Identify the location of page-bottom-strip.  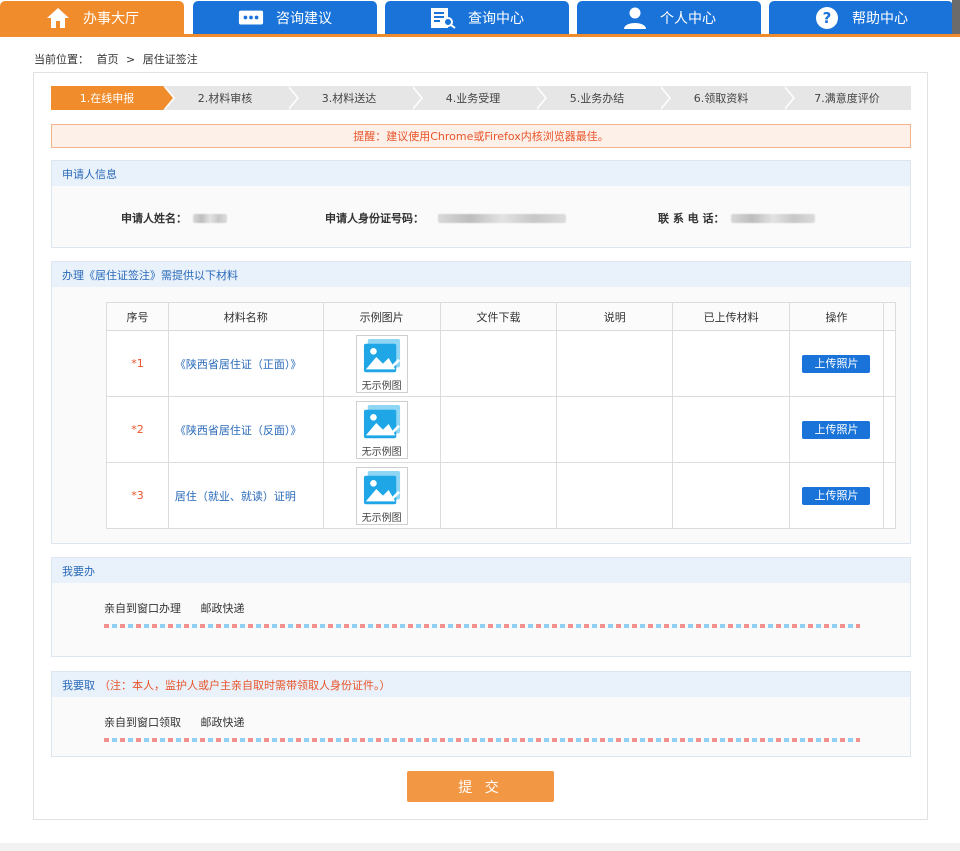
(480, 847).